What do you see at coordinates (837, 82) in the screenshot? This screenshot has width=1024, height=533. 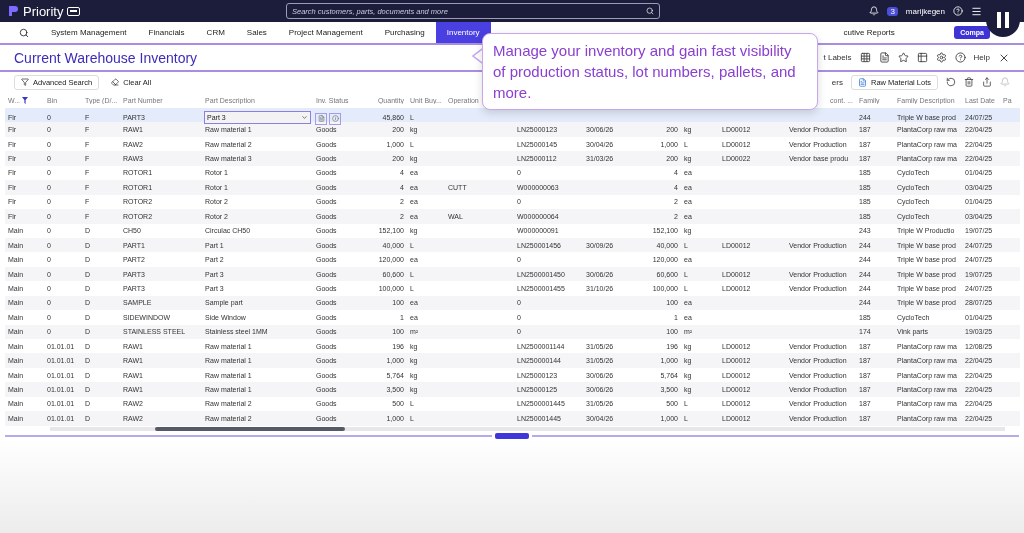 I see `filters-button: ers` at bounding box center [837, 82].